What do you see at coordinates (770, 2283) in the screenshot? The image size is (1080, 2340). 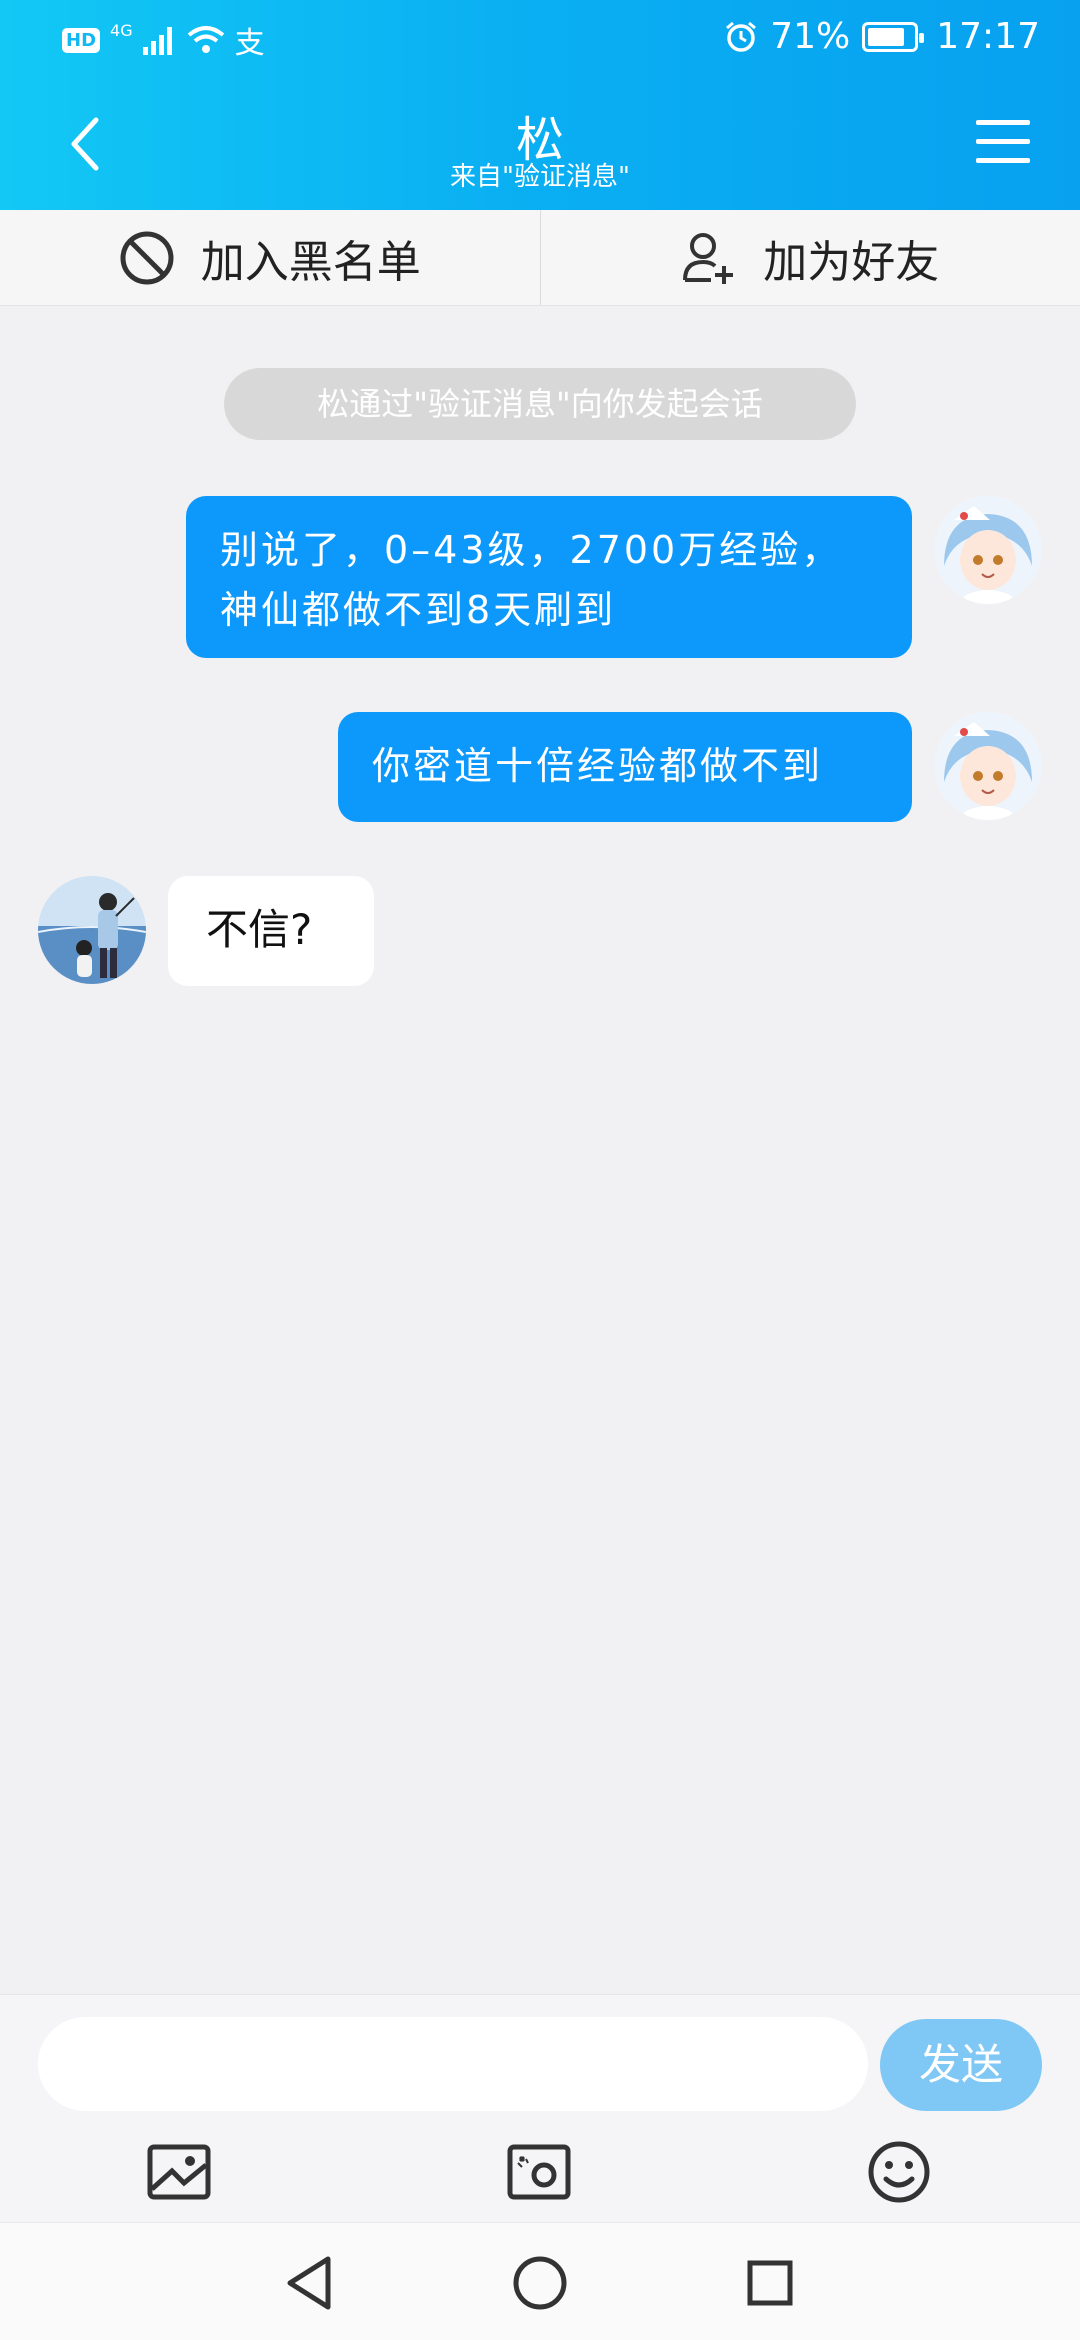 I see `nav-recents-icon` at bounding box center [770, 2283].